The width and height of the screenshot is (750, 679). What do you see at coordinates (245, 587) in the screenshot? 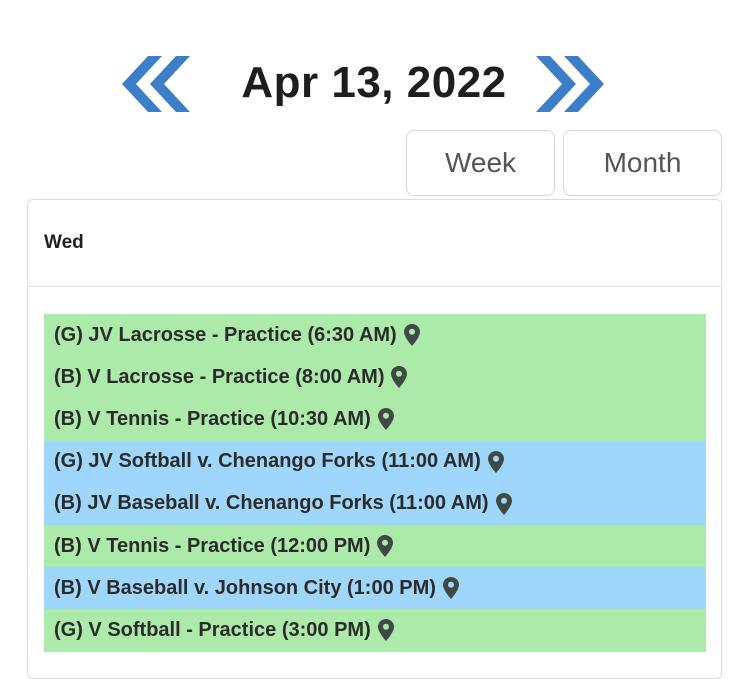
I see `event-label: (B) V Baseball v. Johnson City (1:00 PM)` at bounding box center [245, 587].